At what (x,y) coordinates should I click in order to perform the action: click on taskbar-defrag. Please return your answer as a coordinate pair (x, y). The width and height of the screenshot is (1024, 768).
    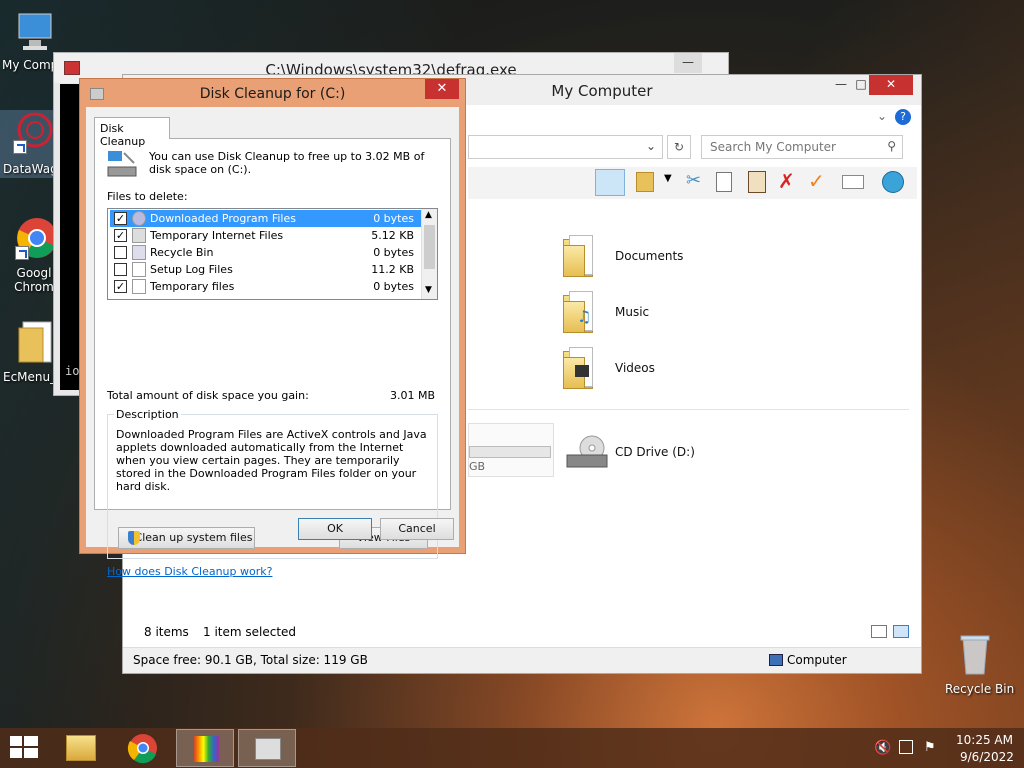
    Looking at the image, I should click on (205, 748).